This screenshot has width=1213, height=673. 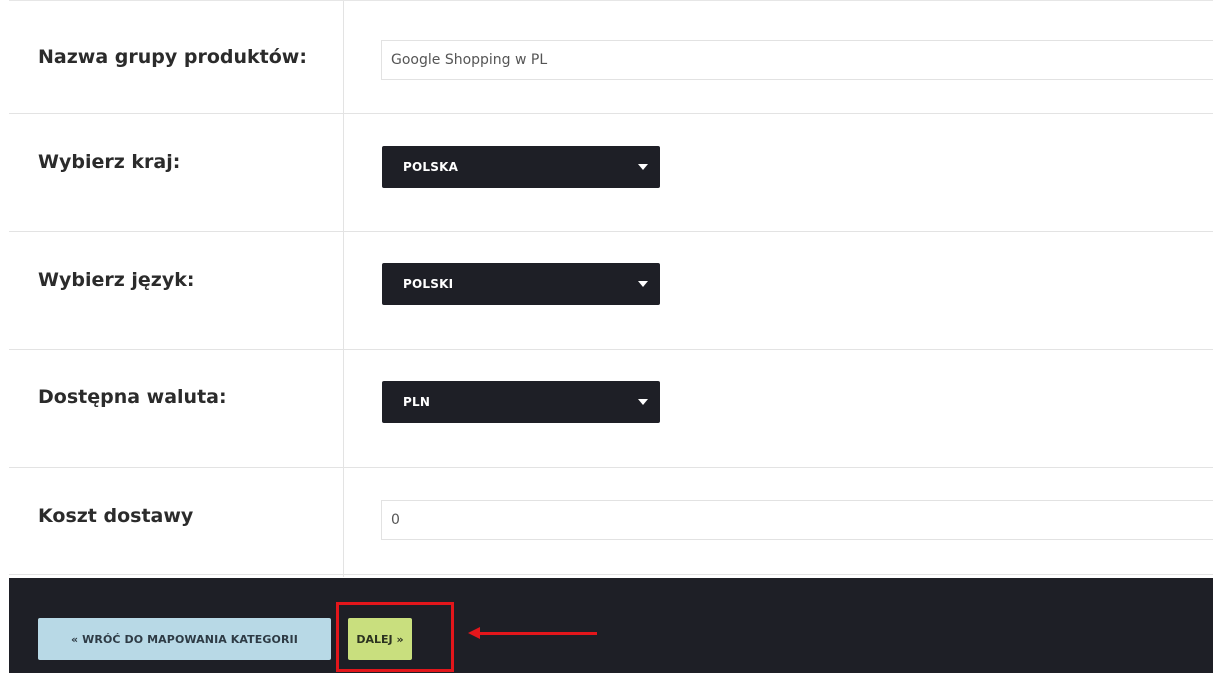 What do you see at coordinates (395, 637) in the screenshot?
I see `annotation-highlight-box` at bounding box center [395, 637].